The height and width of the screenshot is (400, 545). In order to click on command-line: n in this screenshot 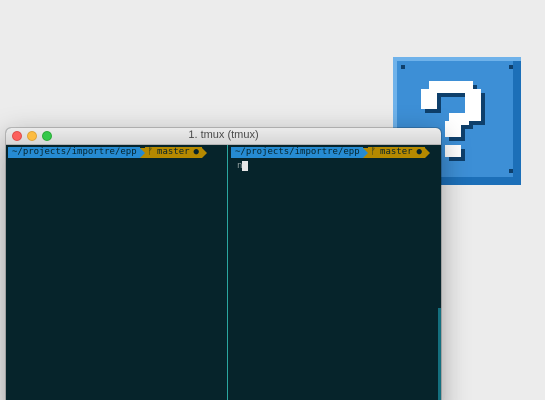, I will do `click(243, 165)`.